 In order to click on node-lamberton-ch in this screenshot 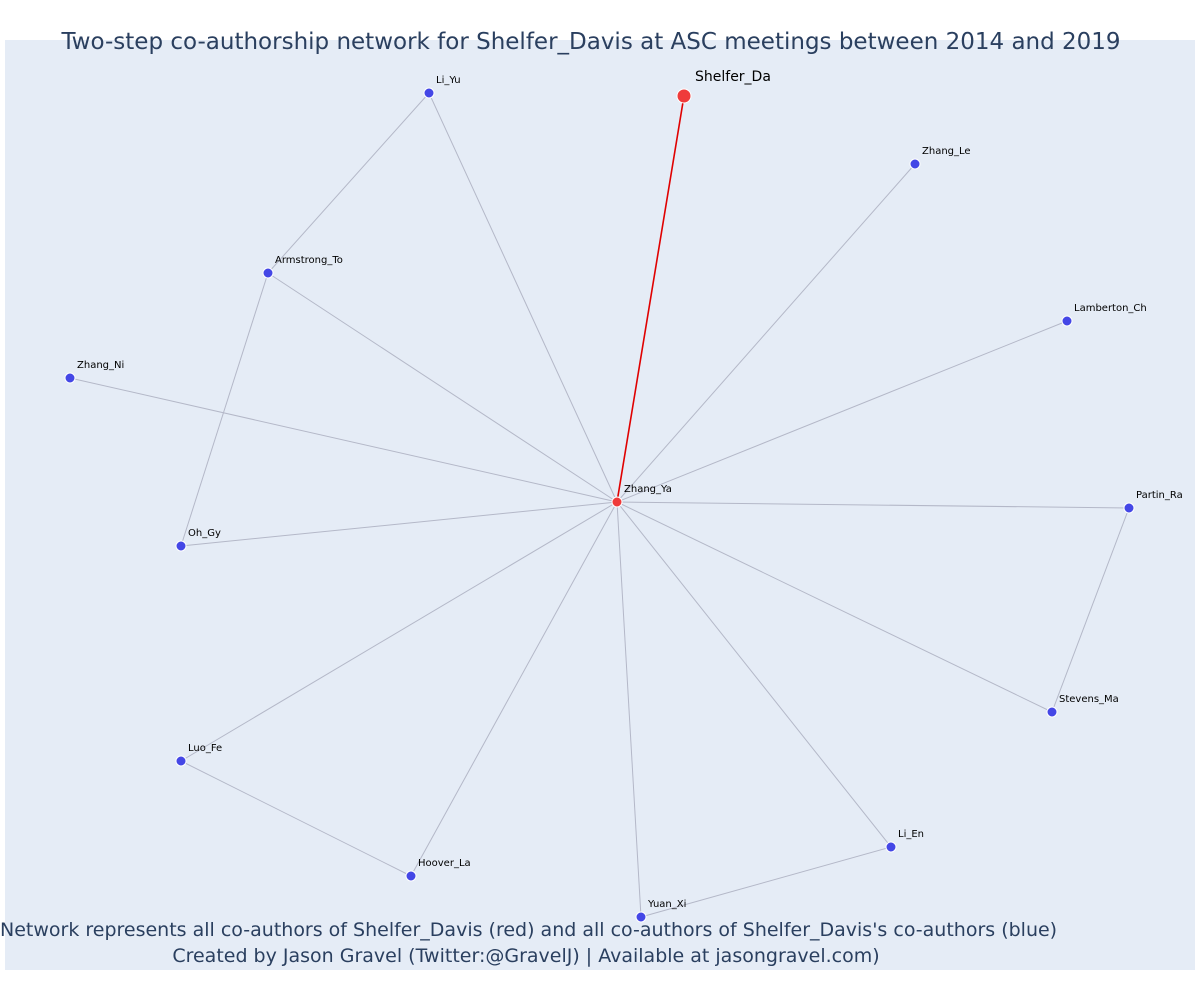, I will do `click(1067, 321)`.